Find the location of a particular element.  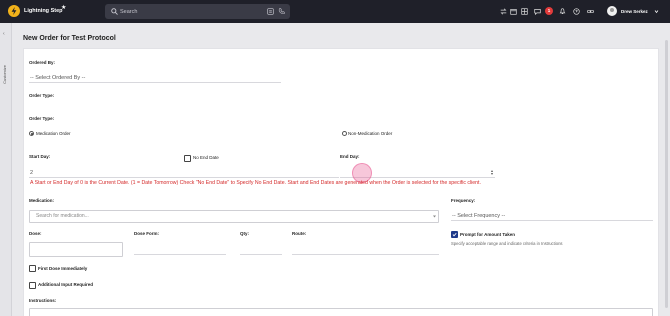

left-sidebar: ‹ Customize is located at coordinates (6, 169).